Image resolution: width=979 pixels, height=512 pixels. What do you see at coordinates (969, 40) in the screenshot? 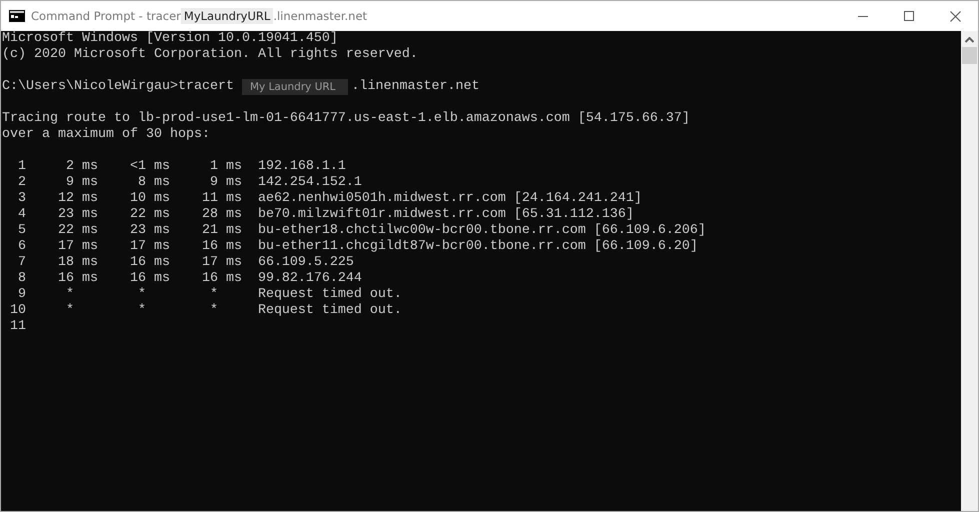
I see `scroll-up-icon` at bounding box center [969, 40].